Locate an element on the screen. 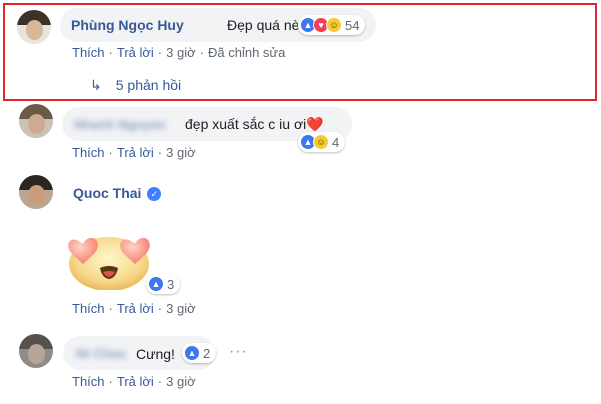 This screenshot has height=404, width=601. more-options-icon: ··· is located at coordinates (238, 352).